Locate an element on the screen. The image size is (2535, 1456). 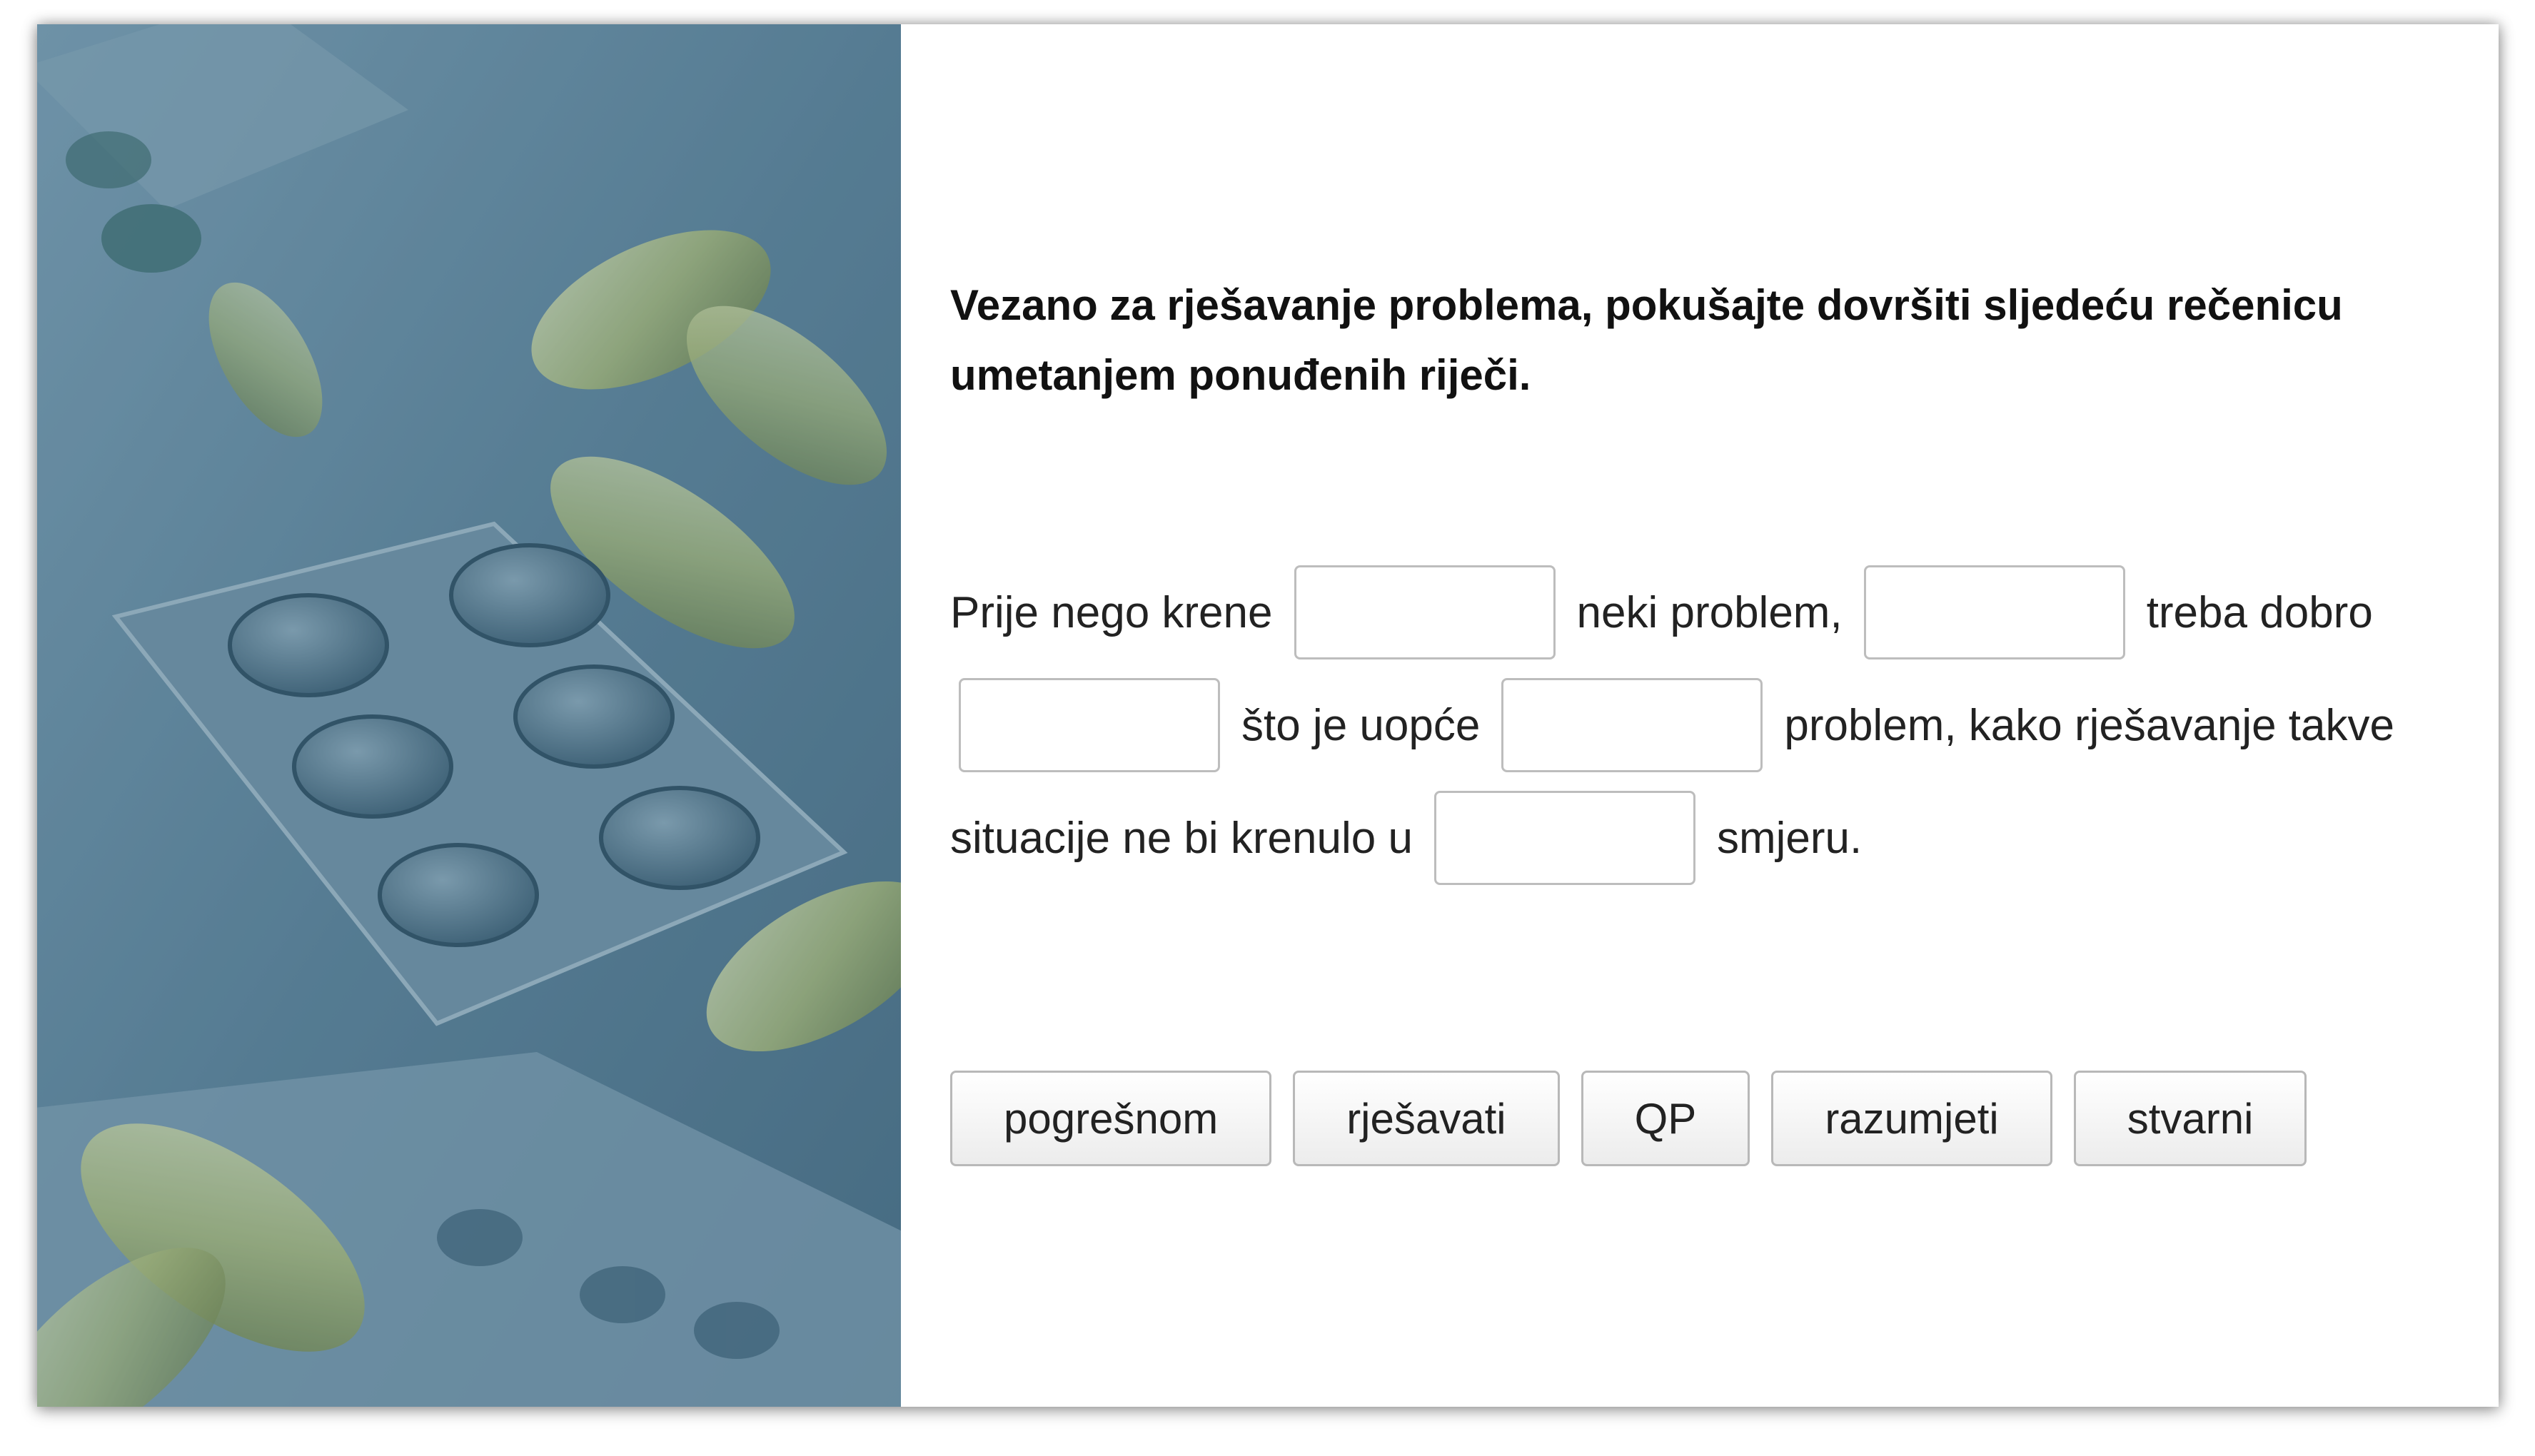
sentence-text: smjeru. is located at coordinates (1789, 838).